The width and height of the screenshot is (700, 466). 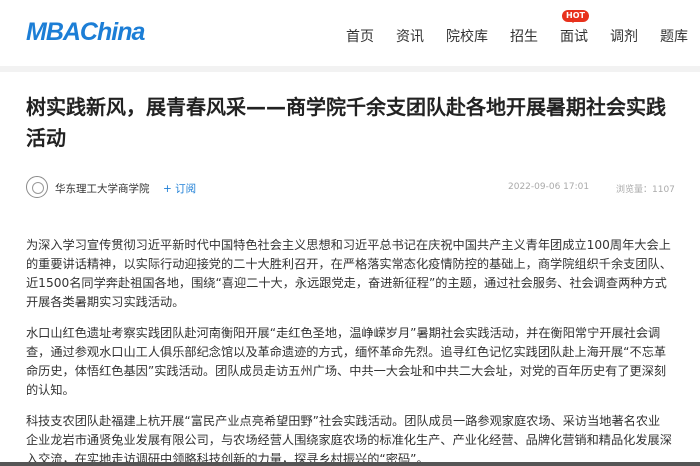 What do you see at coordinates (37, 187) in the screenshot?
I see `author-avatar` at bounding box center [37, 187].